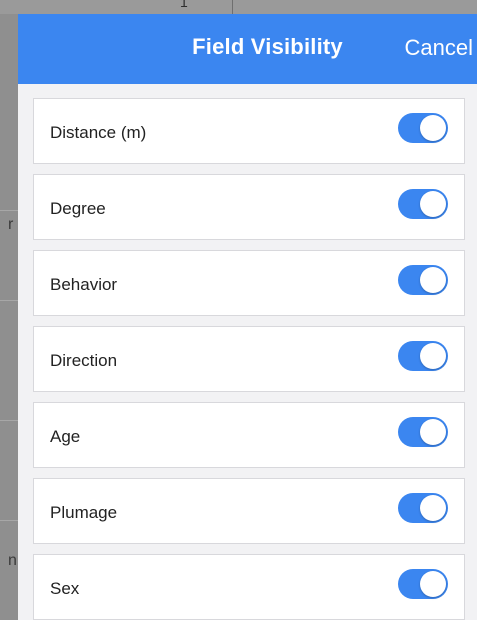  Describe the element at coordinates (184, 5) in the screenshot. I see `background-top-glyph: 1` at that location.